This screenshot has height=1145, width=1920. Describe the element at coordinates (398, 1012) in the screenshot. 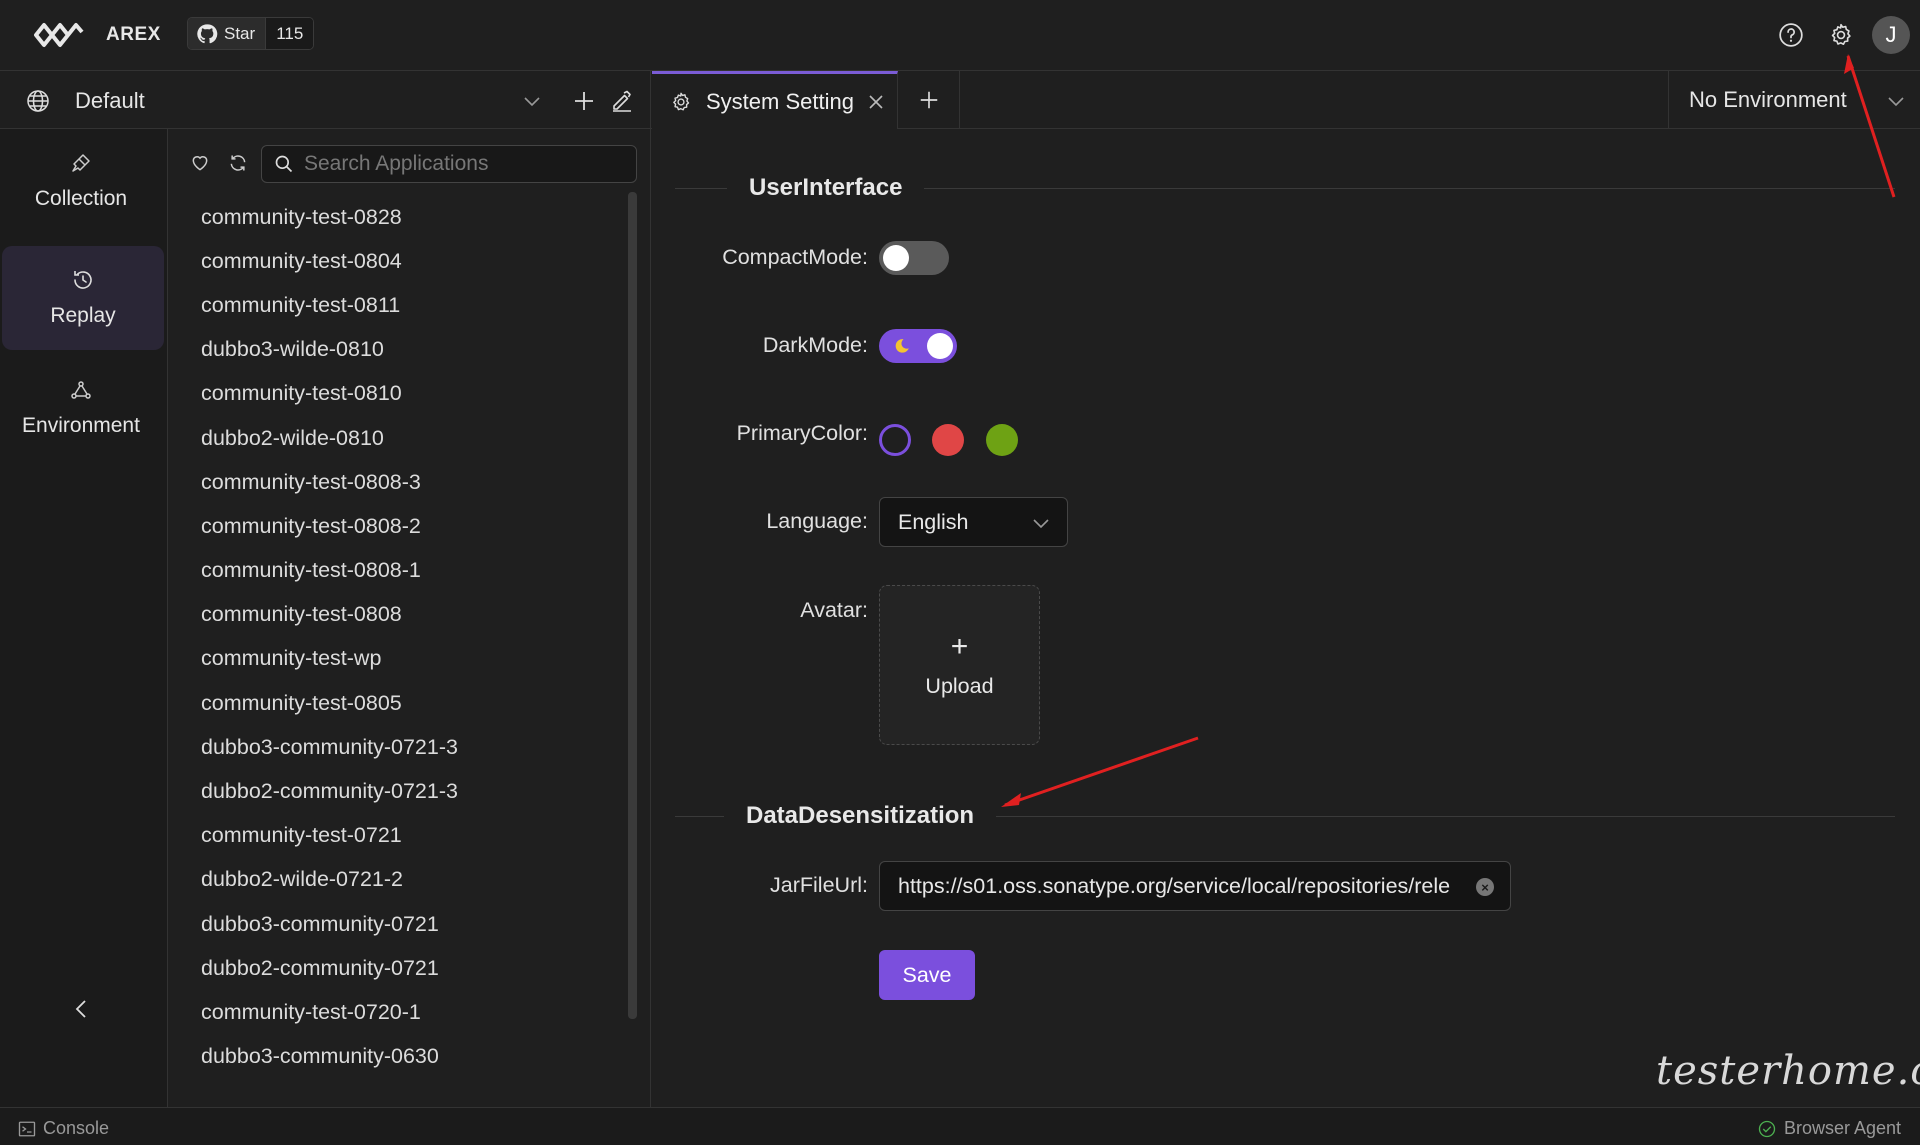

I see `list-item: community-test-0720-1` at that location.